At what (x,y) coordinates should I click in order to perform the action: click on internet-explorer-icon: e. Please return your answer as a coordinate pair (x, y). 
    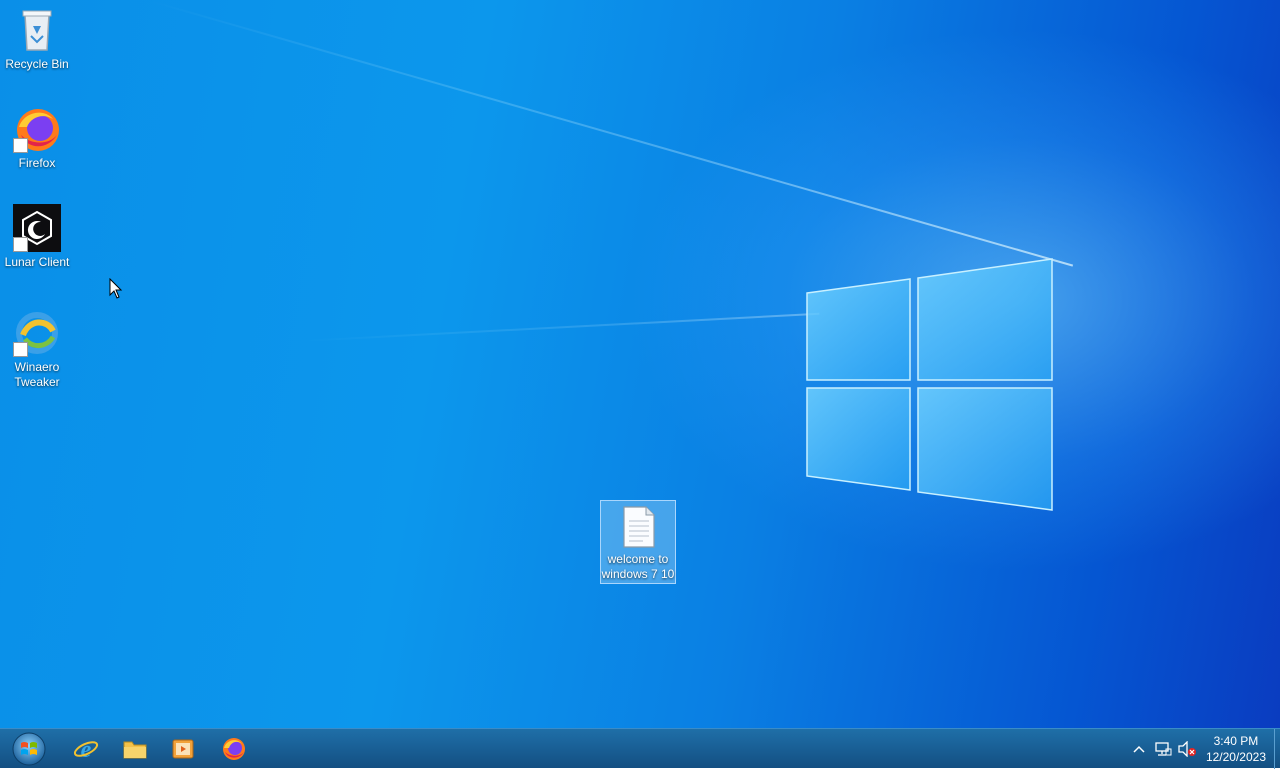
    Looking at the image, I should click on (86, 749).